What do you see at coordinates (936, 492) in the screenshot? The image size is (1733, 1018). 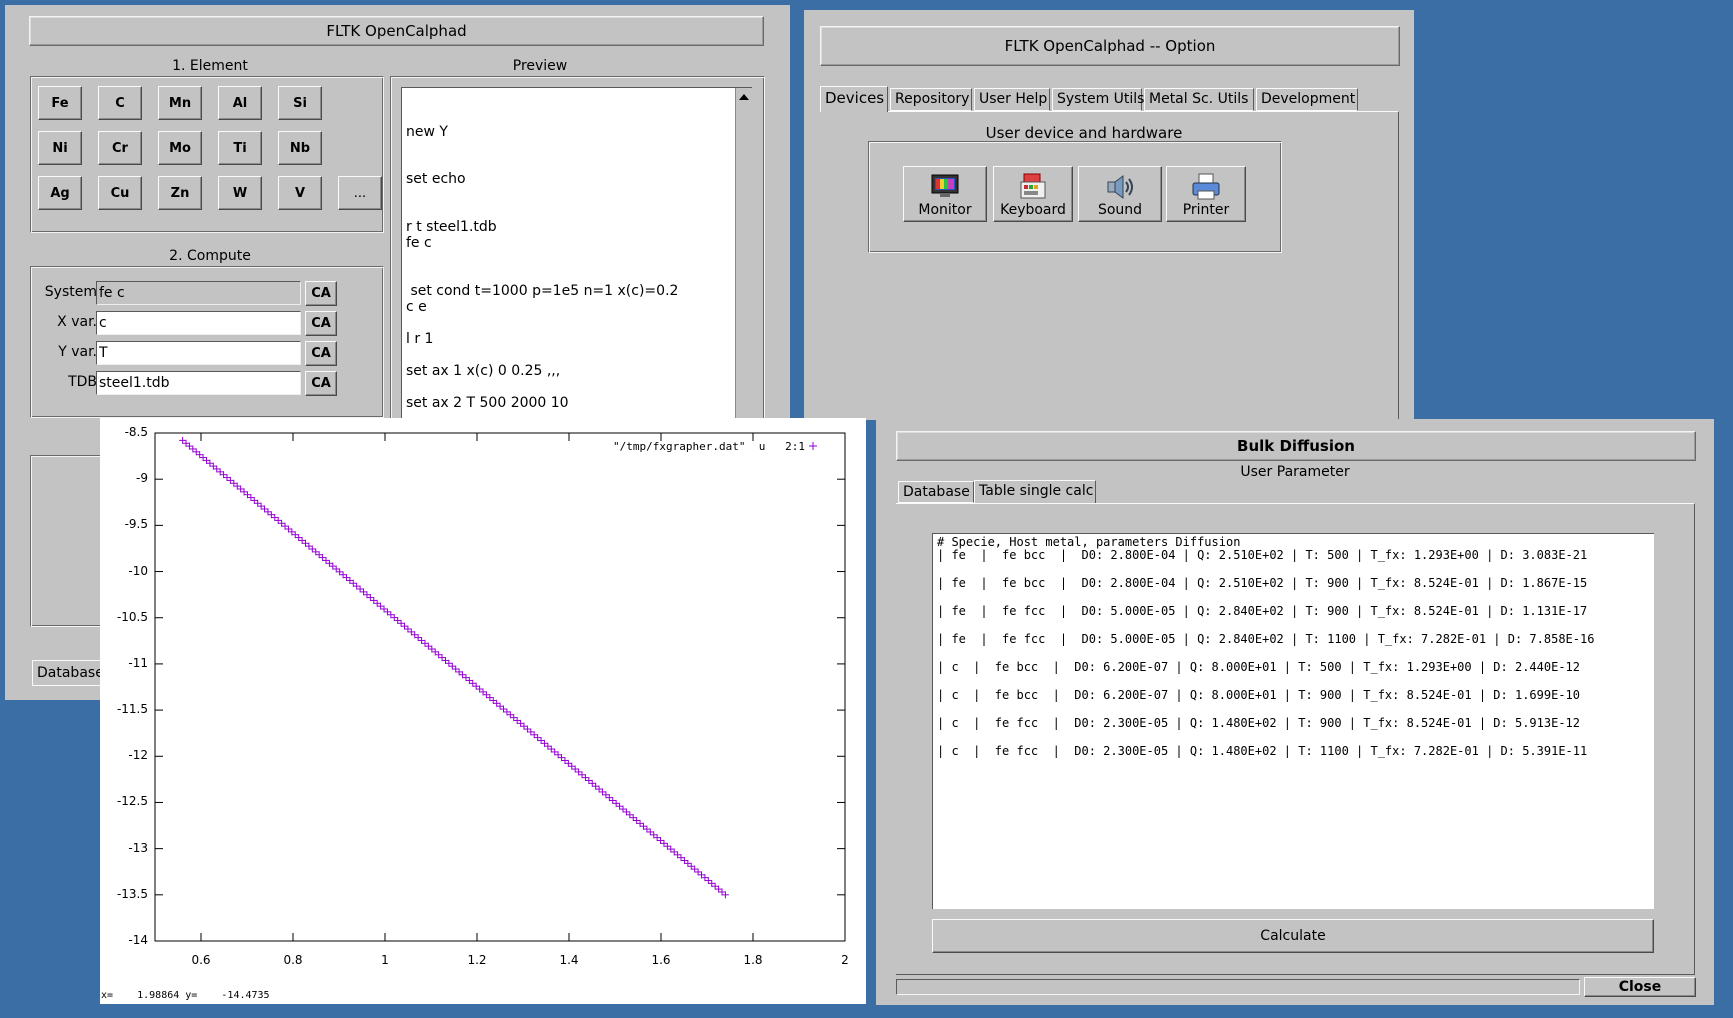 I see `tab-database: Database` at bounding box center [936, 492].